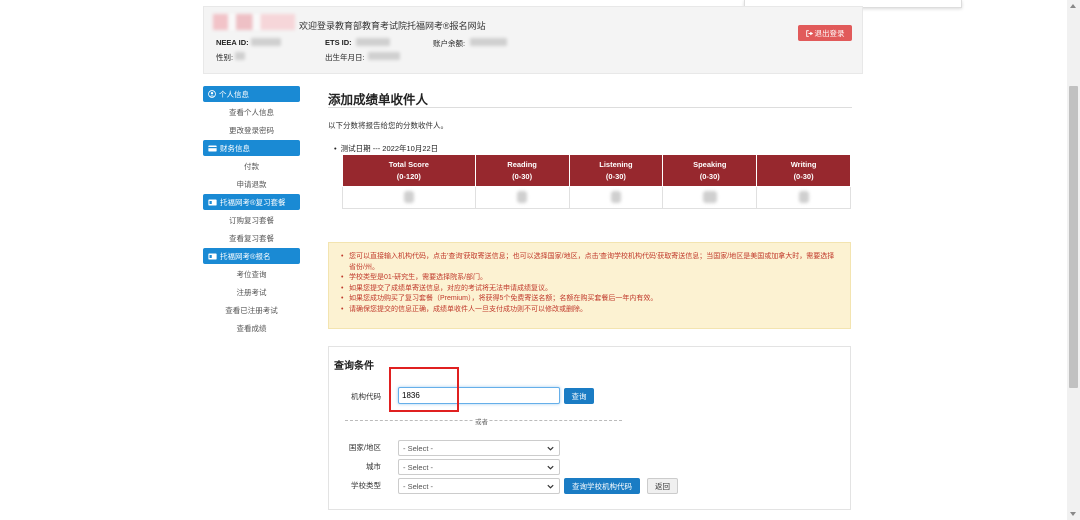 The width and height of the screenshot is (1080, 520). I want to click on gender-label: 性别:, so click(225, 57).